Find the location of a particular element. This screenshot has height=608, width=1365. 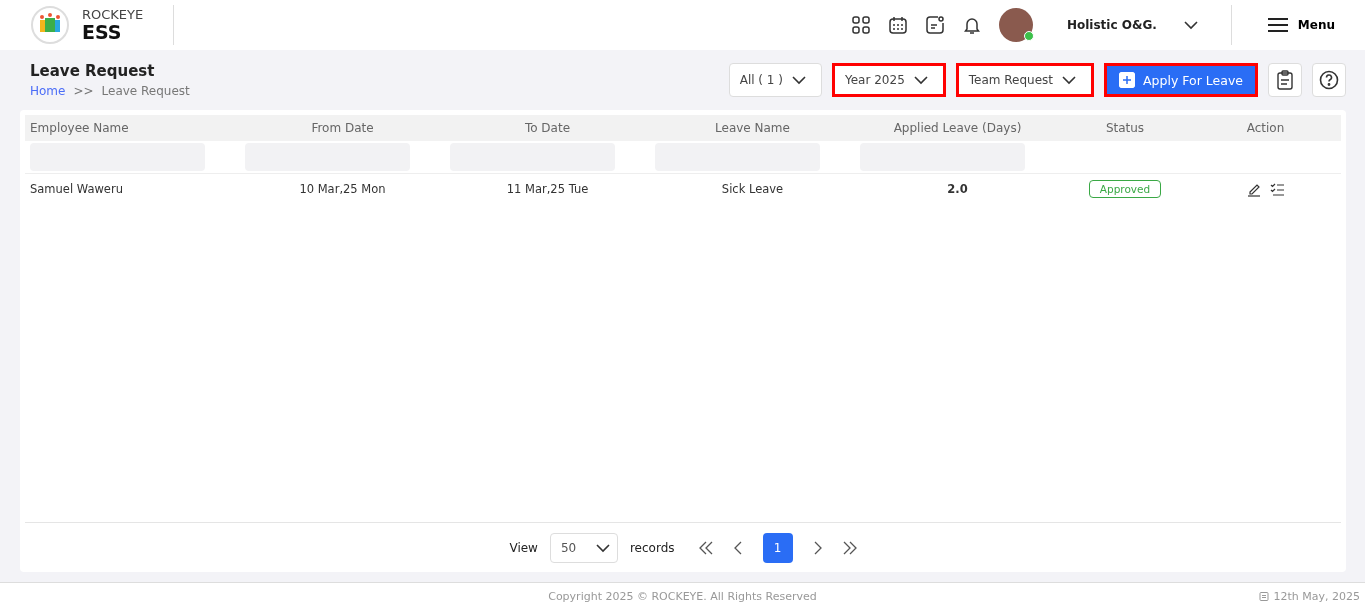

filter-dropdown: All ( 1 ) is located at coordinates (775, 80).